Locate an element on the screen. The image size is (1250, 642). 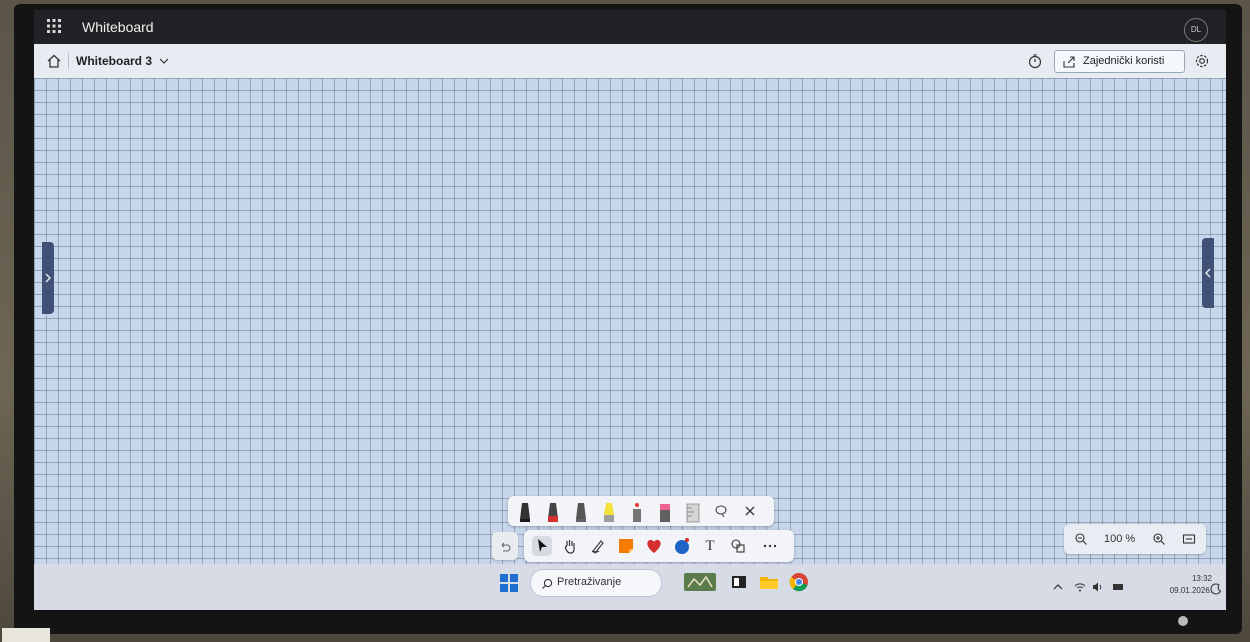
taskbar-search-input: Pretraživanje is located at coordinates (596, 583).